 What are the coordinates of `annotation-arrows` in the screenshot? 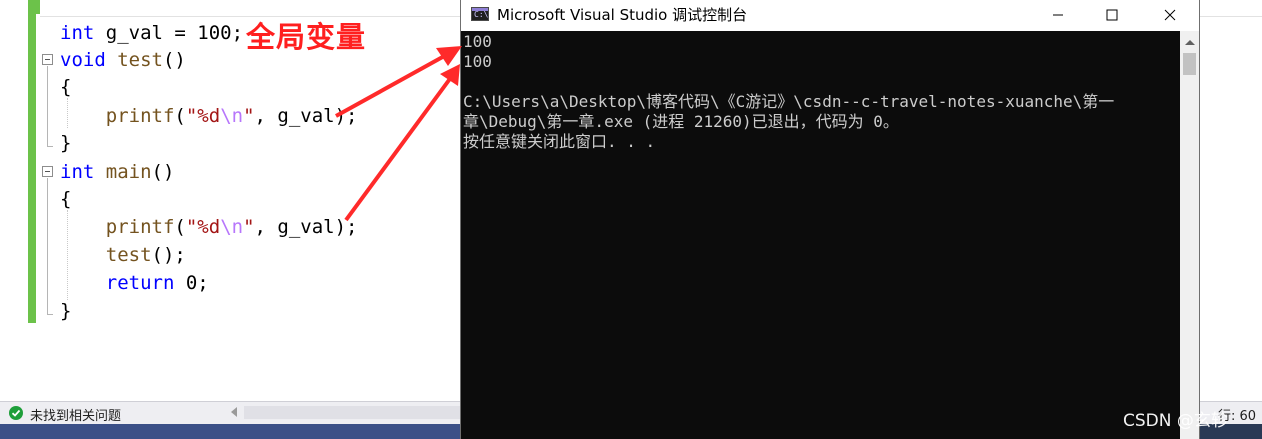 It's located at (398, 134).